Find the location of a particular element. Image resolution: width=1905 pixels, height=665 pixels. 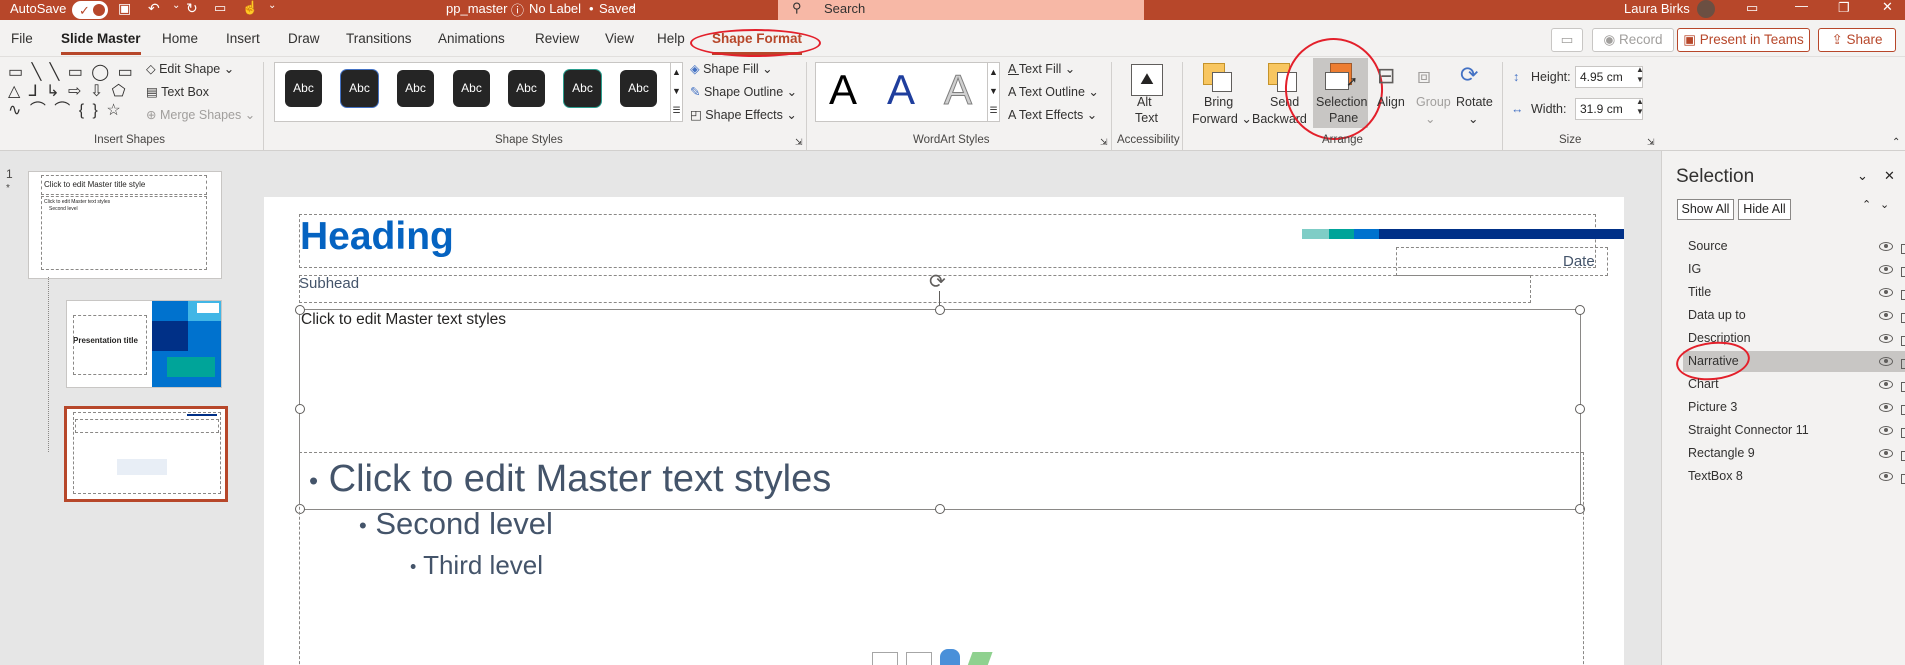

pane-options-icon: ⌄ is located at coordinates (1862, 176).